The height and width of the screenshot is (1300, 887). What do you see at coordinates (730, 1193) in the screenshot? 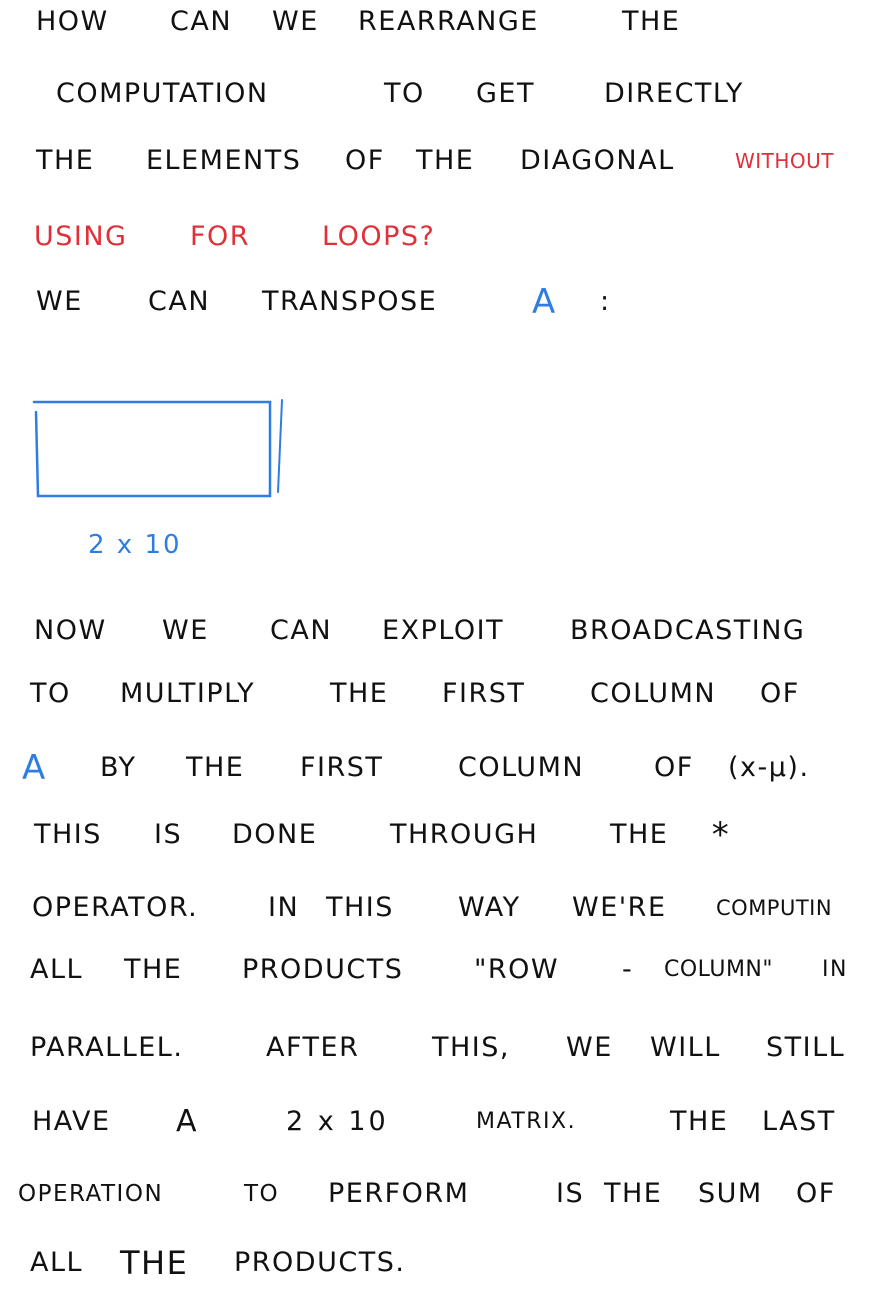
I see `word: SUM` at bounding box center [730, 1193].